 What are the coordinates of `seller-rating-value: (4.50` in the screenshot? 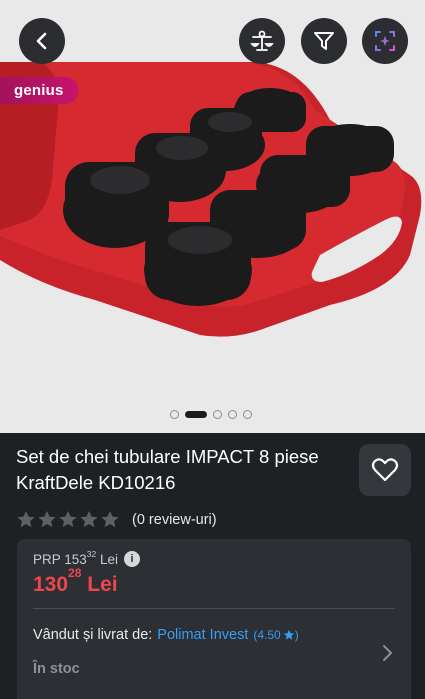 It's located at (267, 635).